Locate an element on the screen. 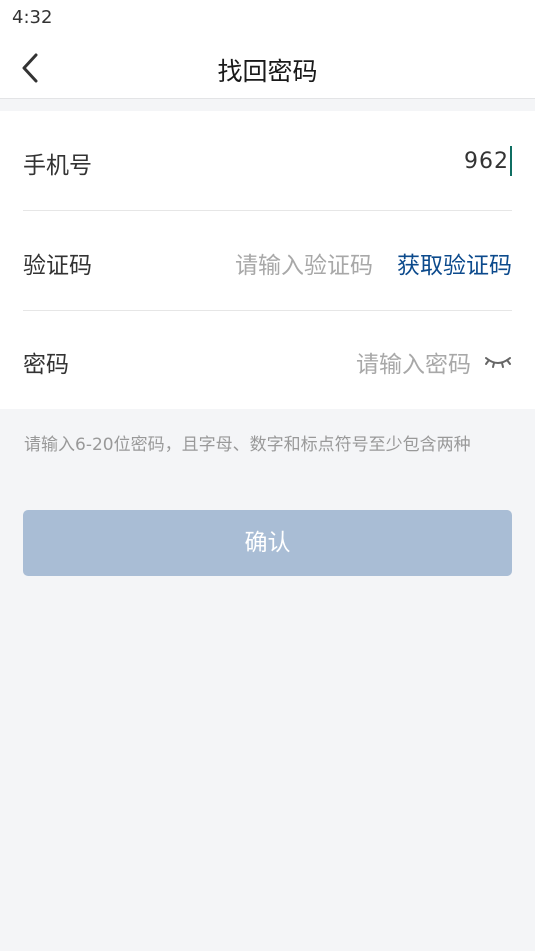  password-input: 请输入密码 is located at coordinates (413, 362).